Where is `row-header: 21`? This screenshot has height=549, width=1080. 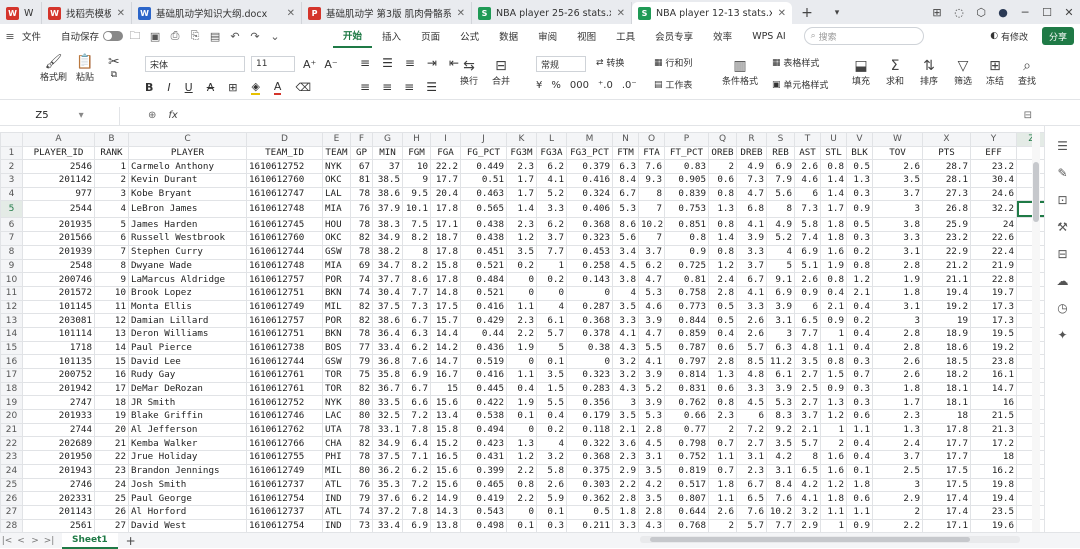
row-header: 21 is located at coordinates (11, 430).